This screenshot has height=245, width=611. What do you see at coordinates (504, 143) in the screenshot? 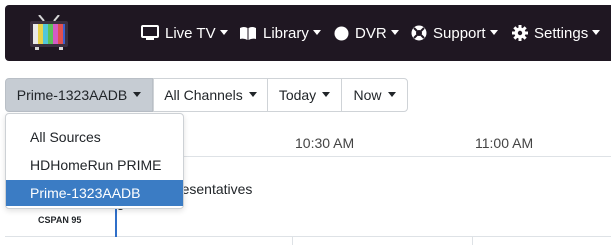
I see `time-slot-label: 11:00 AM` at bounding box center [504, 143].